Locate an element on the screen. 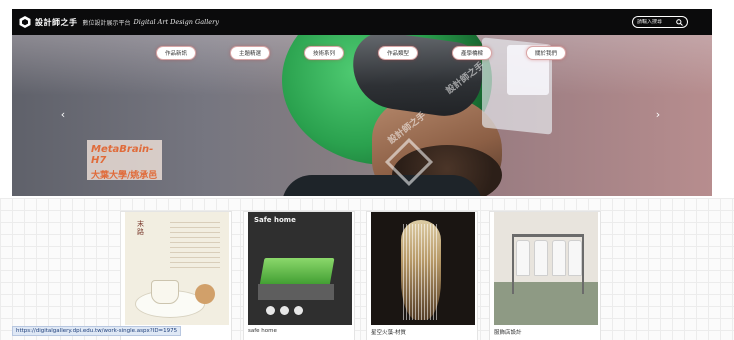 The image size is (734, 340). chevron-left-icon: ‹ is located at coordinates (63, 114).